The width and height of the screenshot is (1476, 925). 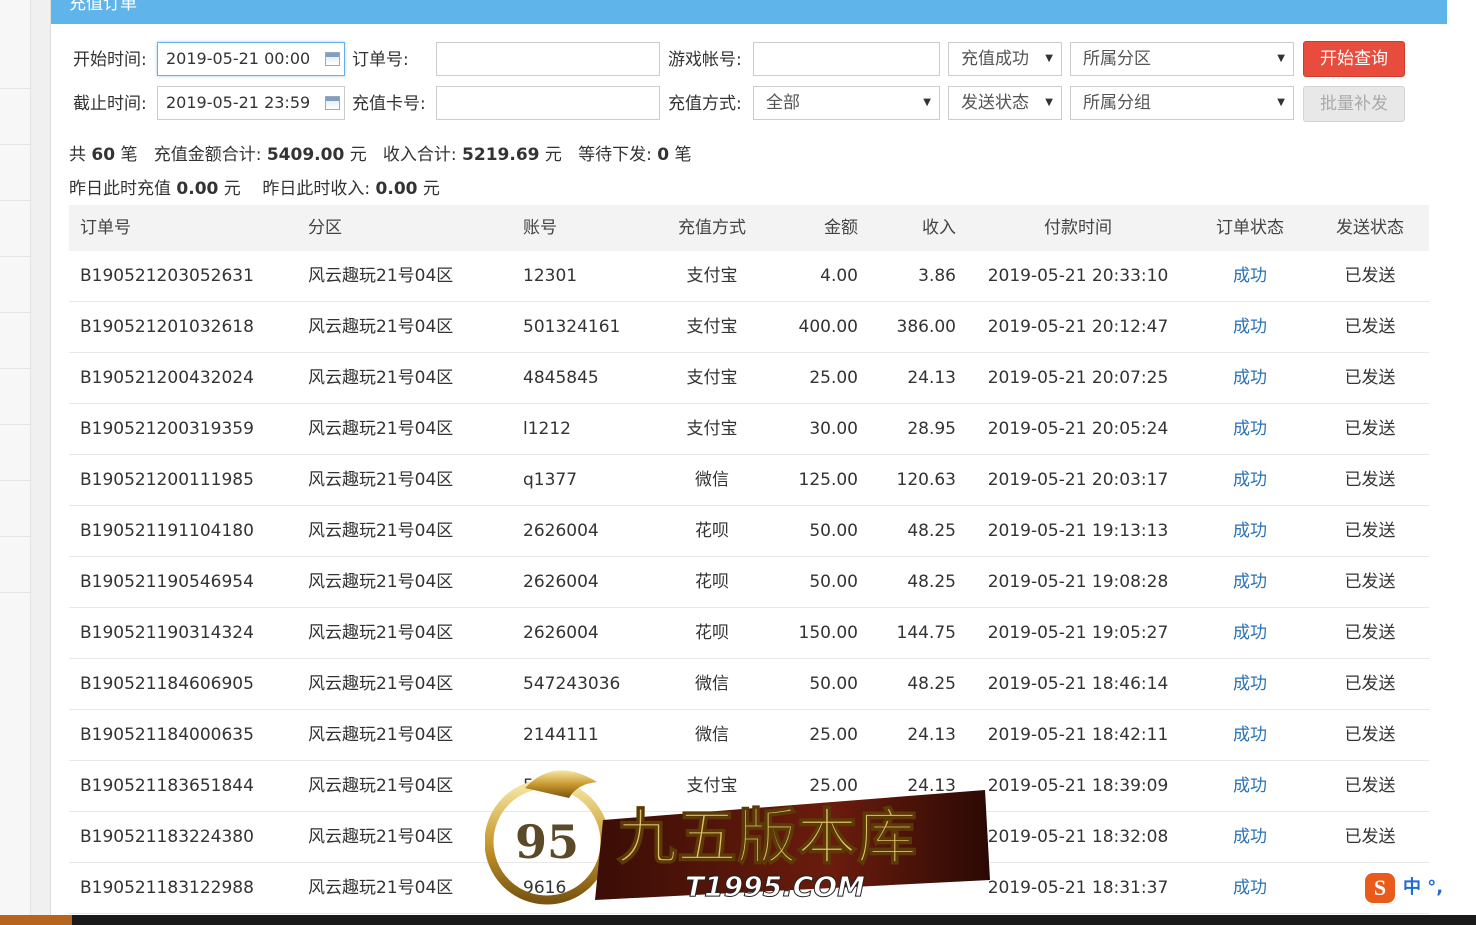 I want to click on zone-select: 所属分区 ▼, so click(x=1182, y=59).